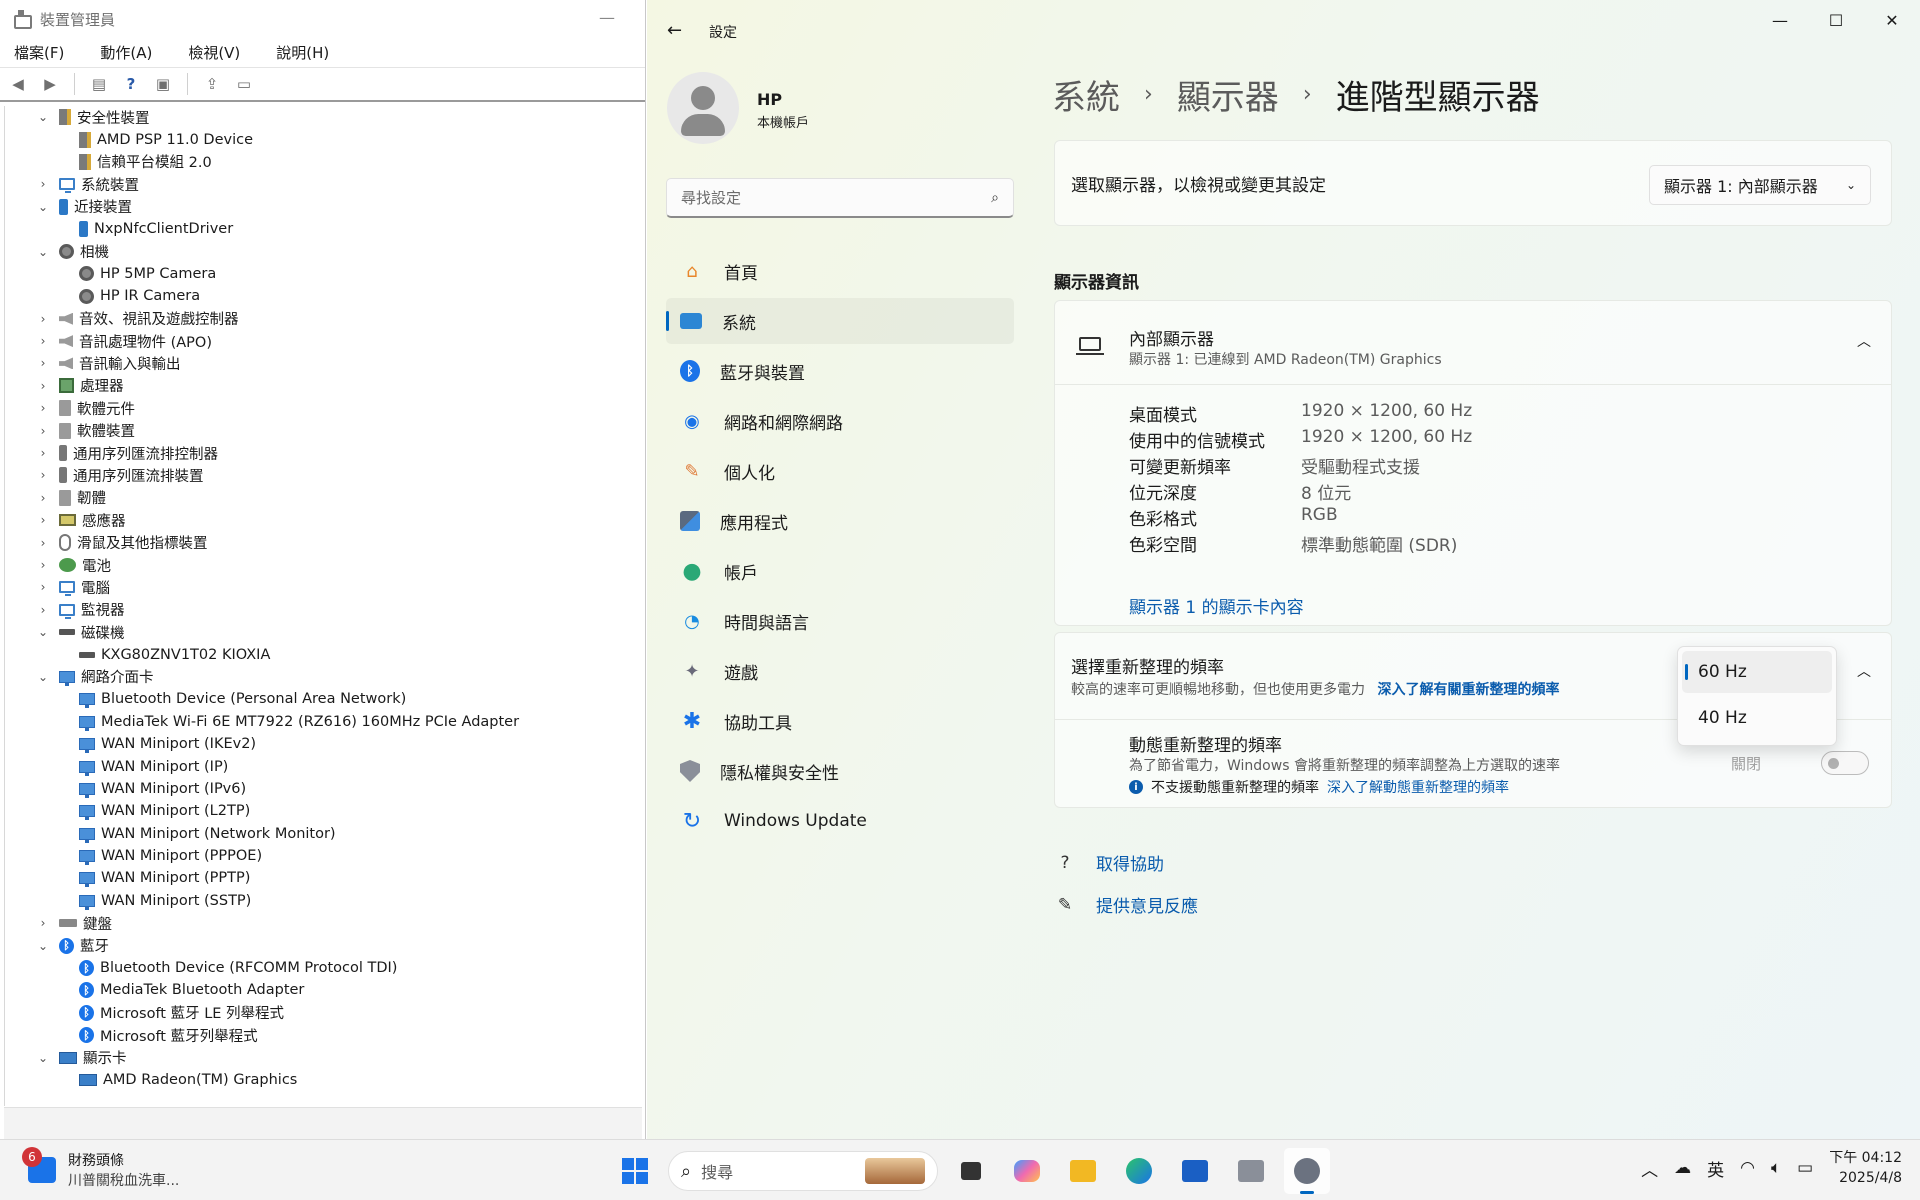  What do you see at coordinates (323, 587) in the screenshot?
I see `tree-category-item: › 電腦` at bounding box center [323, 587].